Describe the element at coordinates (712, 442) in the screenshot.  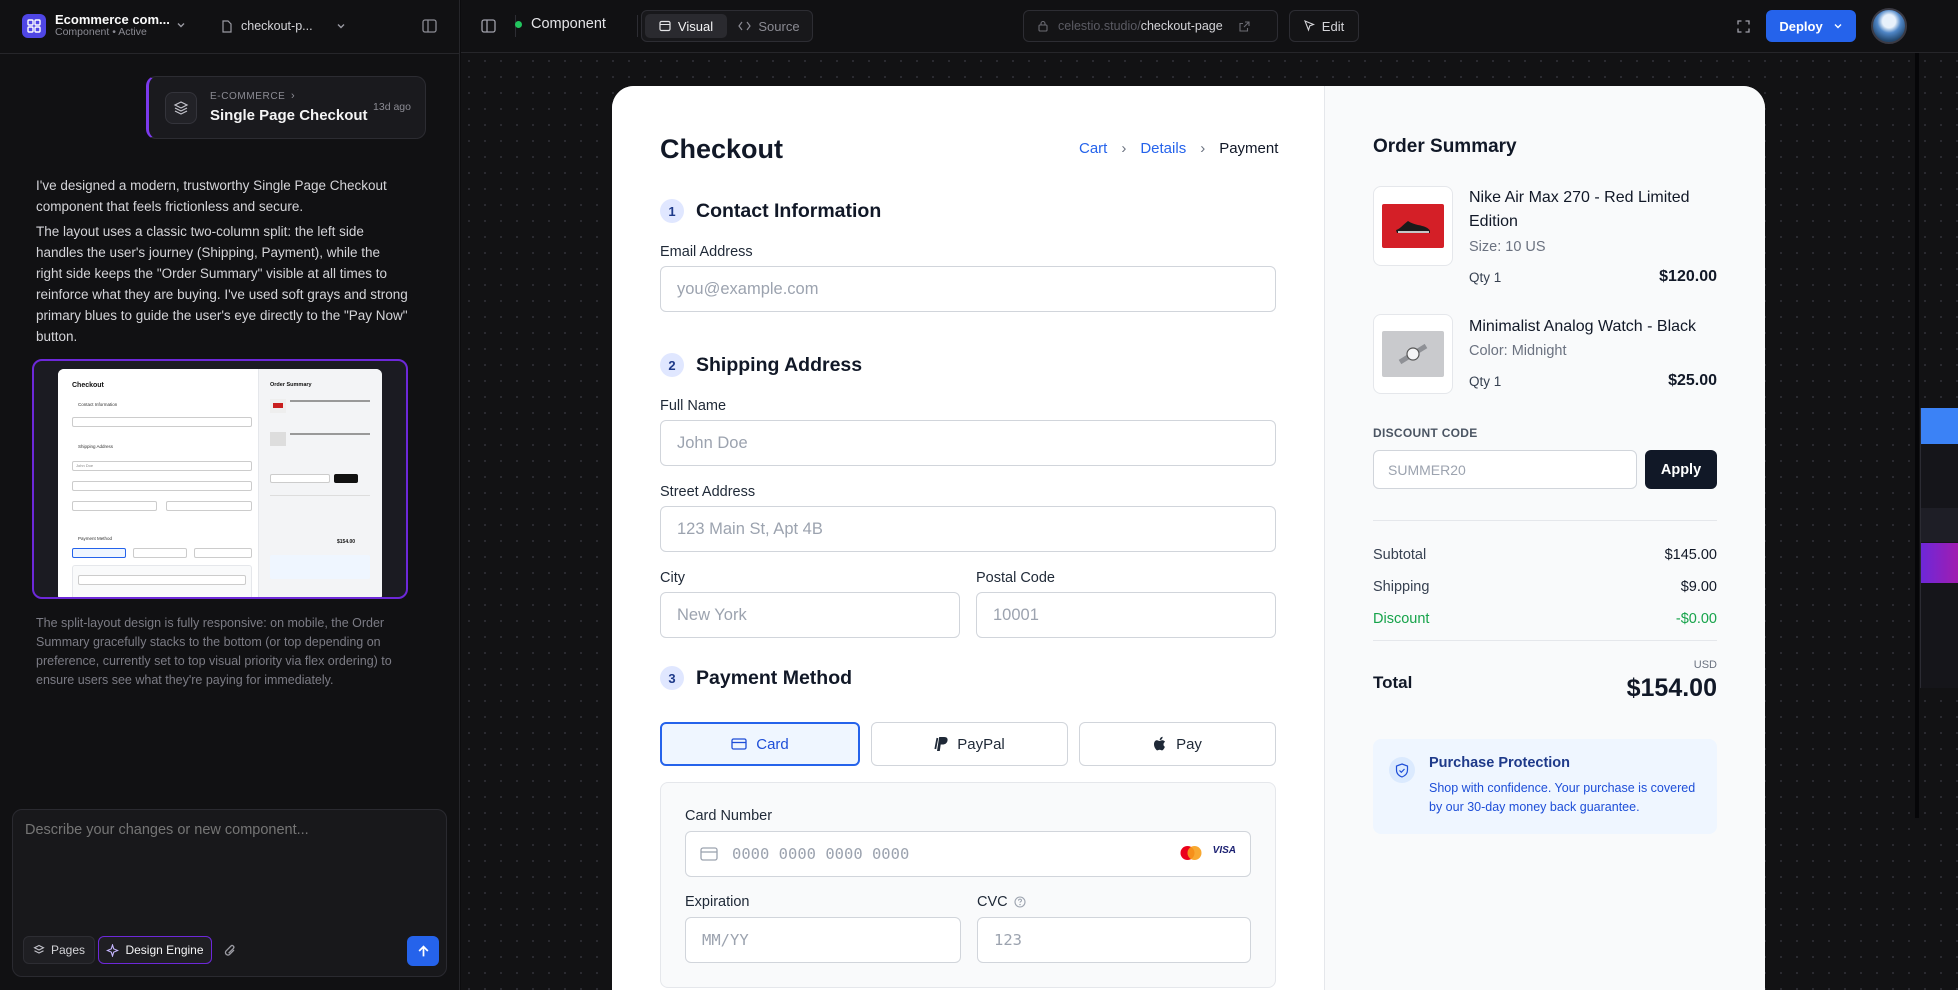
I see `full-name-placeholder: John Doe` at that location.